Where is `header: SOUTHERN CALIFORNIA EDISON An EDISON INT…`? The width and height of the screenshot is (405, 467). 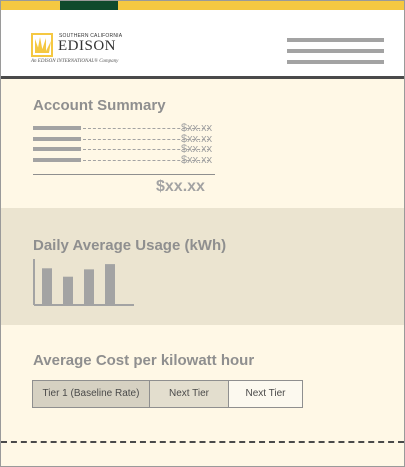
header: SOUTHERN CALIFORNIA EDISON An EDISON INT… is located at coordinates (202, 44).